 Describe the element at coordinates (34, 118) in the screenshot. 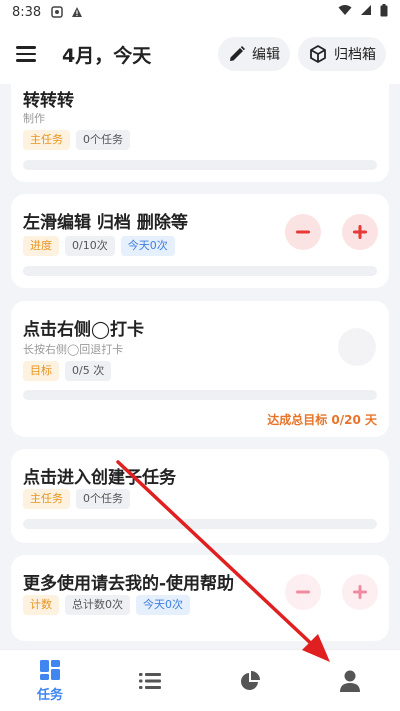

I see `task-subtitle: 制作` at that location.